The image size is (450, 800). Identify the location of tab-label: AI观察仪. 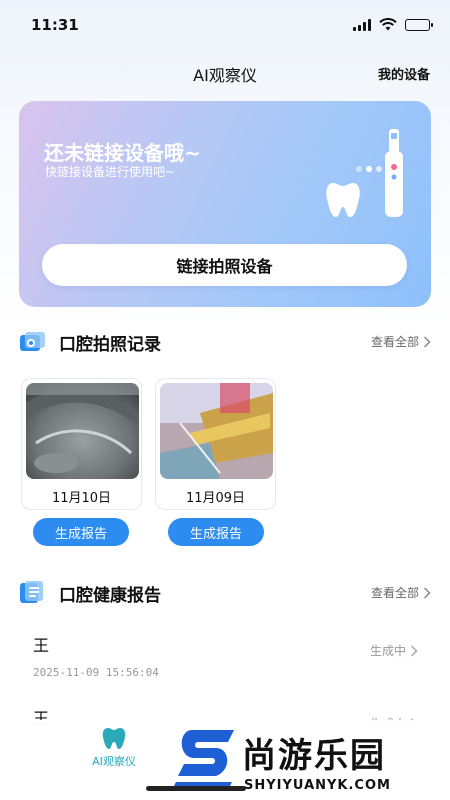
(114, 761).